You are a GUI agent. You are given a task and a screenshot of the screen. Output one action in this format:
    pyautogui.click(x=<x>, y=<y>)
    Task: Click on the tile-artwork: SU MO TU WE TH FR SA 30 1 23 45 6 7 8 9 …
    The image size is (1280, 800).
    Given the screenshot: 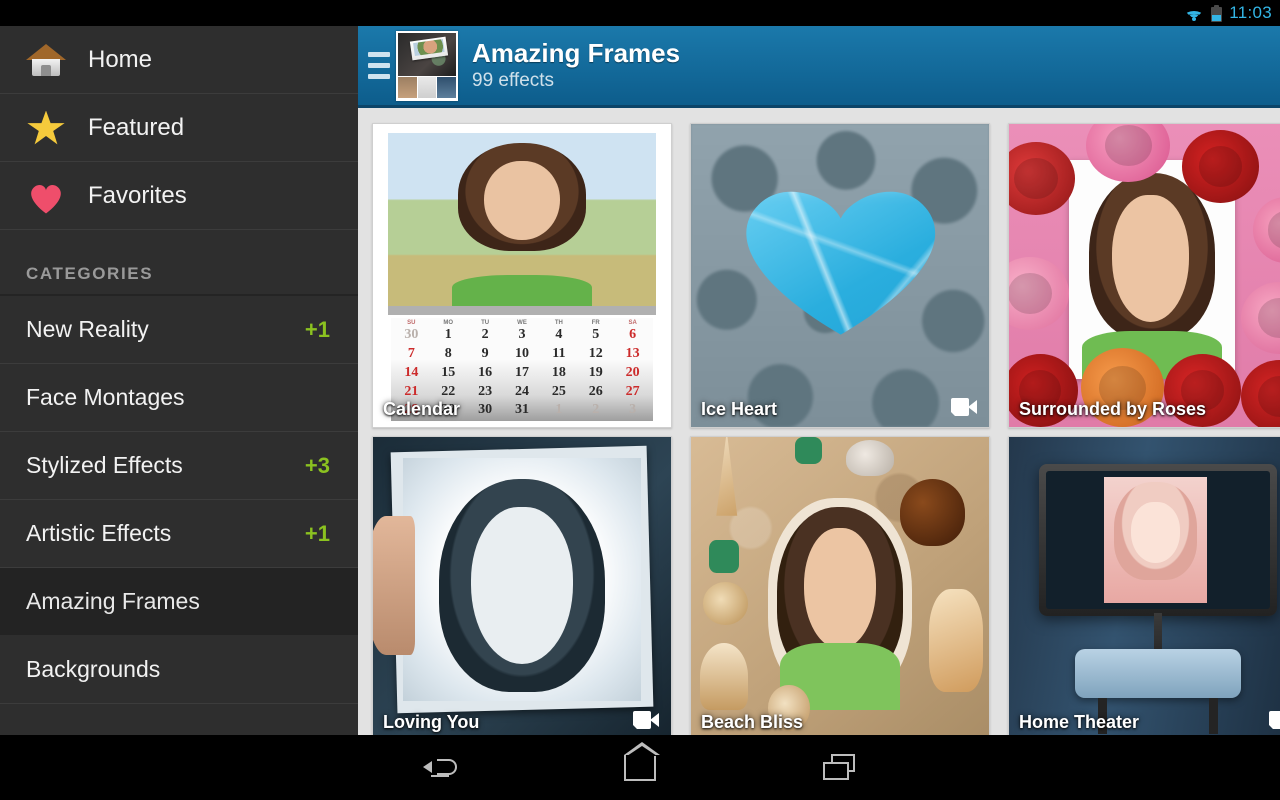 What is the action you would take?
    pyautogui.click(x=522, y=275)
    